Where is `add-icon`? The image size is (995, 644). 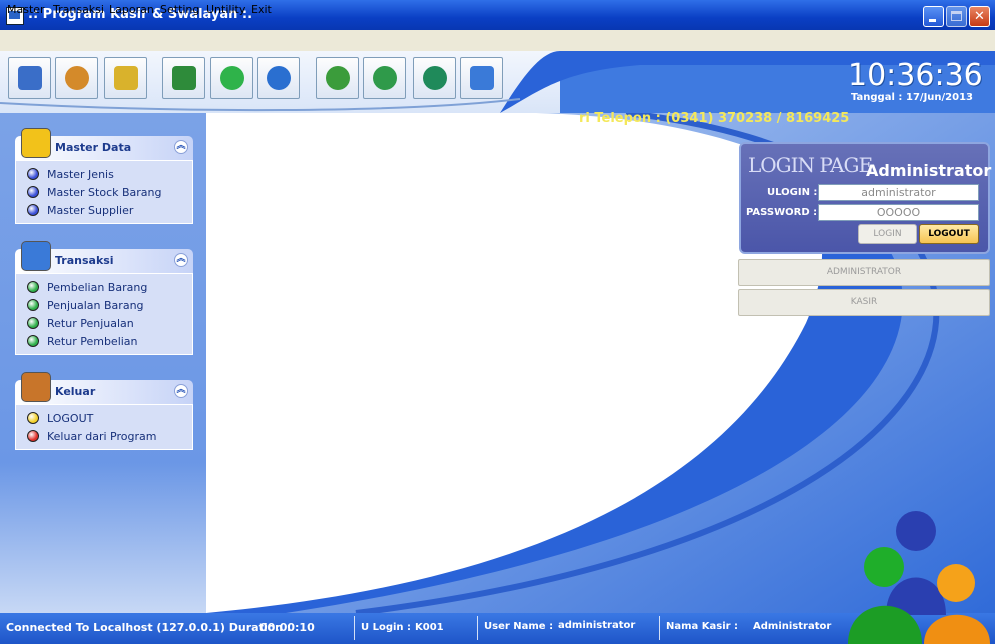 add-icon is located at coordinates (232, 78).